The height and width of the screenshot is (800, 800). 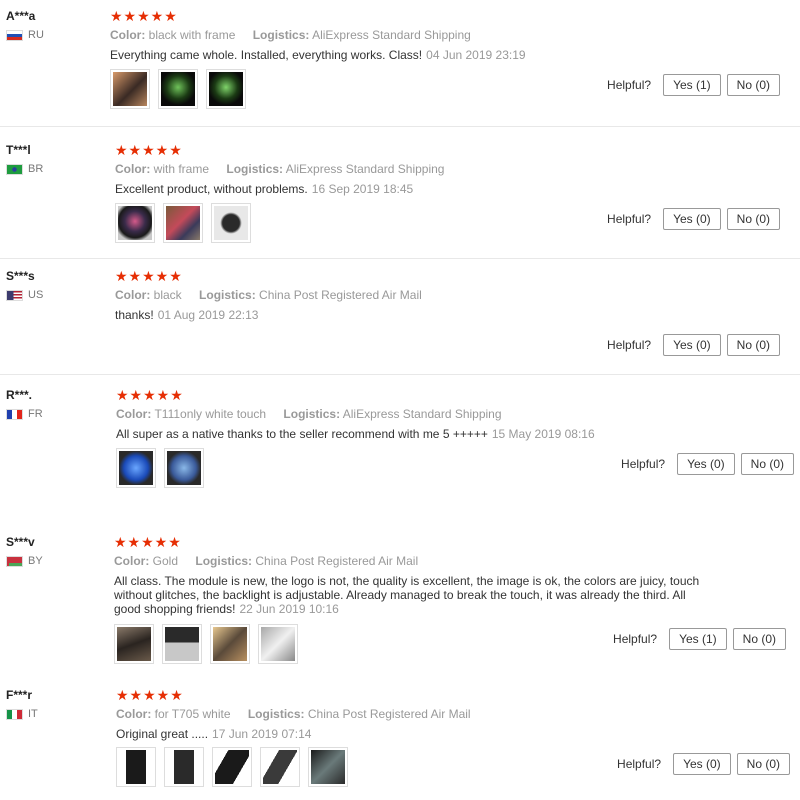 I want to click on flag-ru-icon, so click(x=14, y=35).